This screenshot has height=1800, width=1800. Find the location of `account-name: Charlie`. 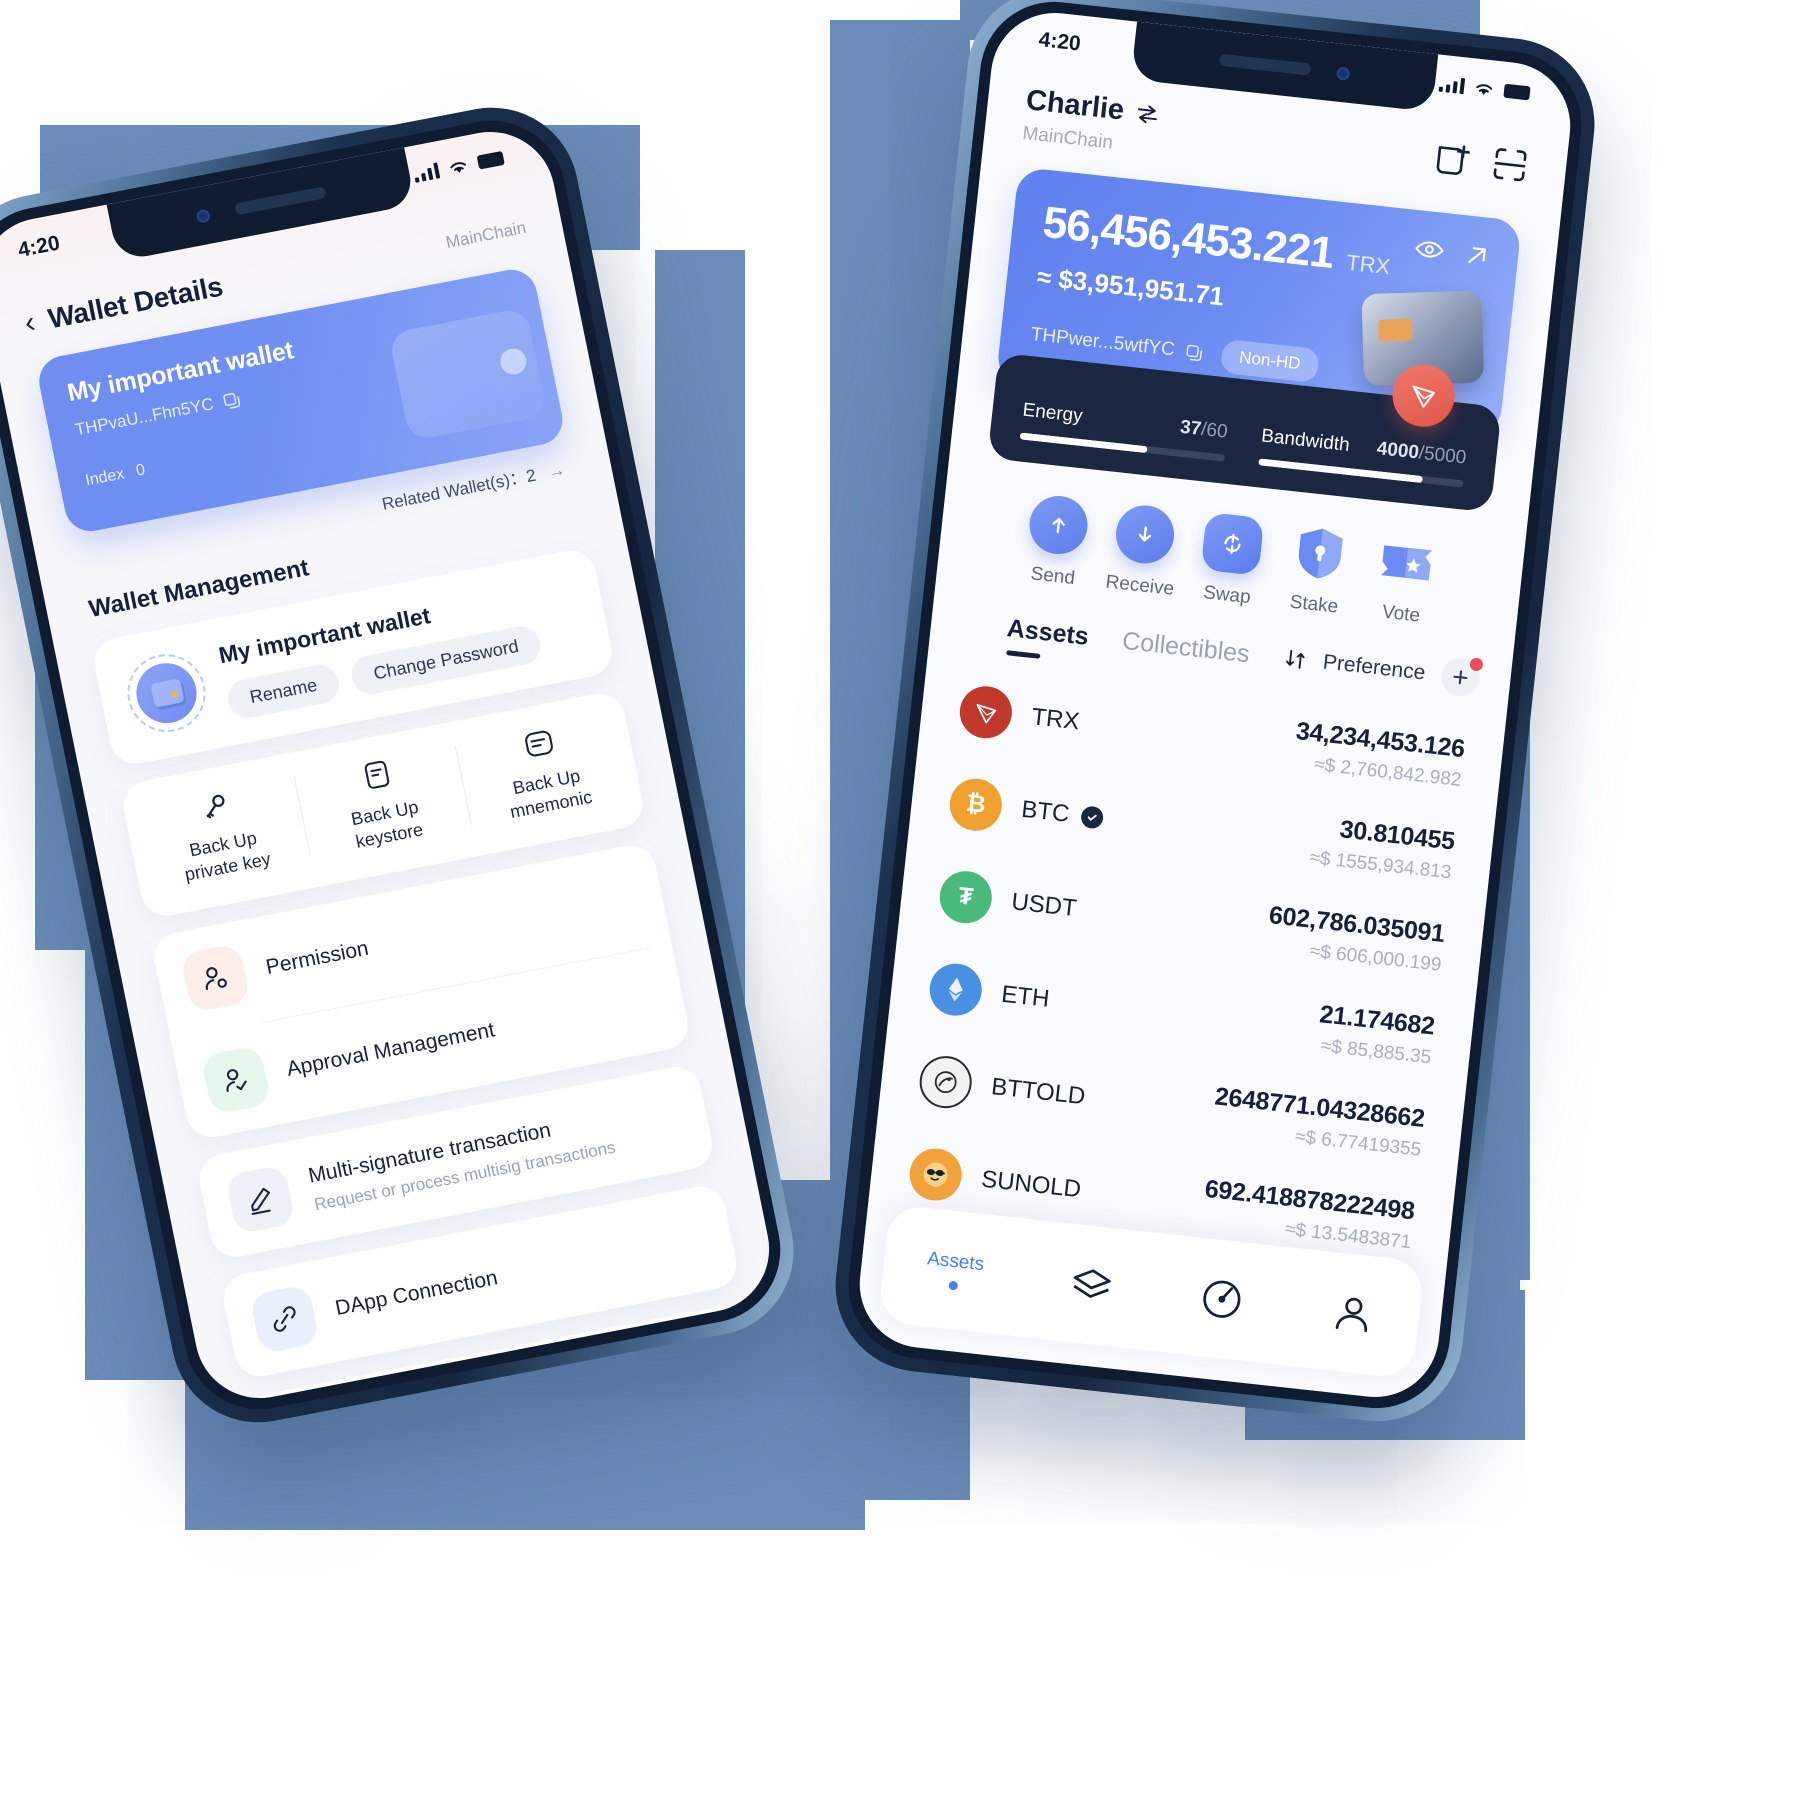

account-name: Charlie is located at coordinates (1075, 105).